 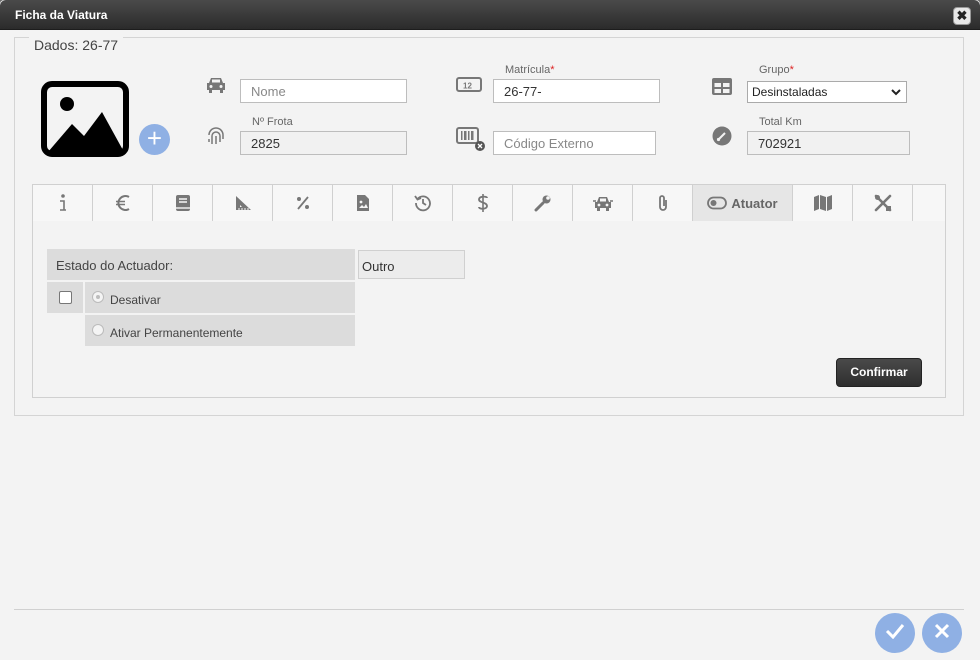 I want to click on book-icon, so click(x=183, y=203).